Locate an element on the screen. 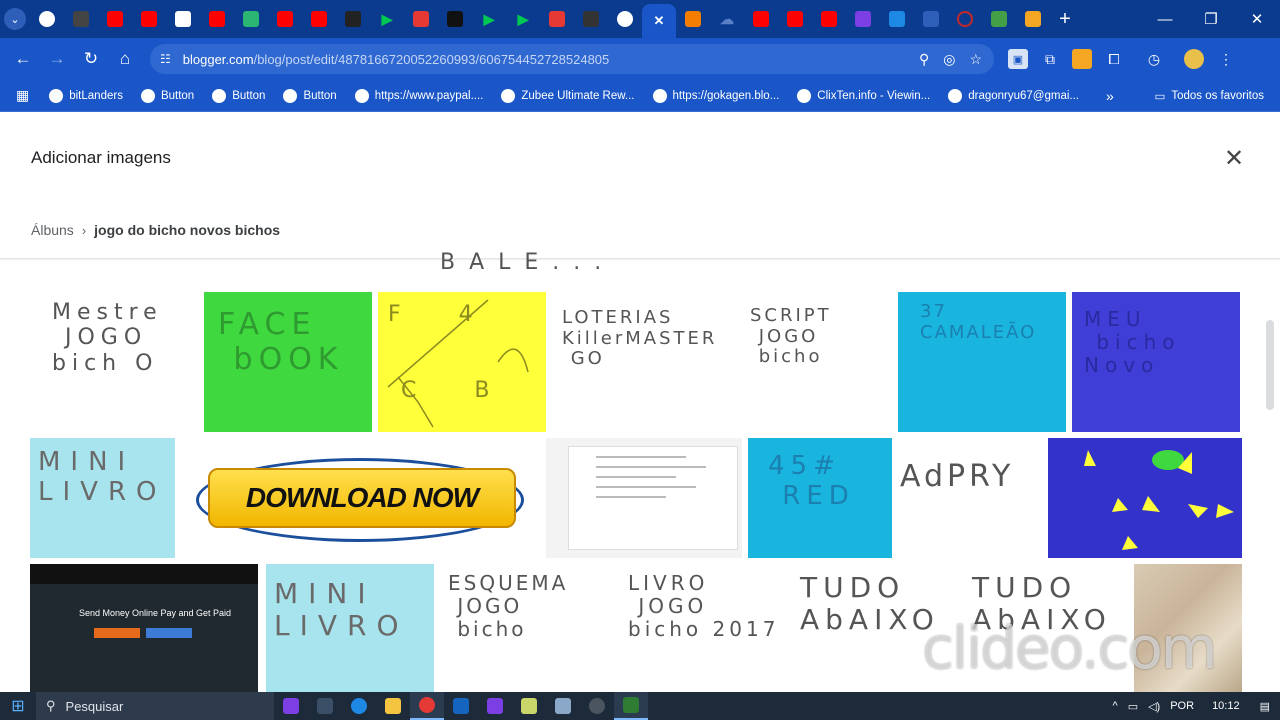 The height and width of the screenshot is (720, 1280). image-thumbnail: LOTERIAS KillerMASTER GO is located at coordinates (647, 362).